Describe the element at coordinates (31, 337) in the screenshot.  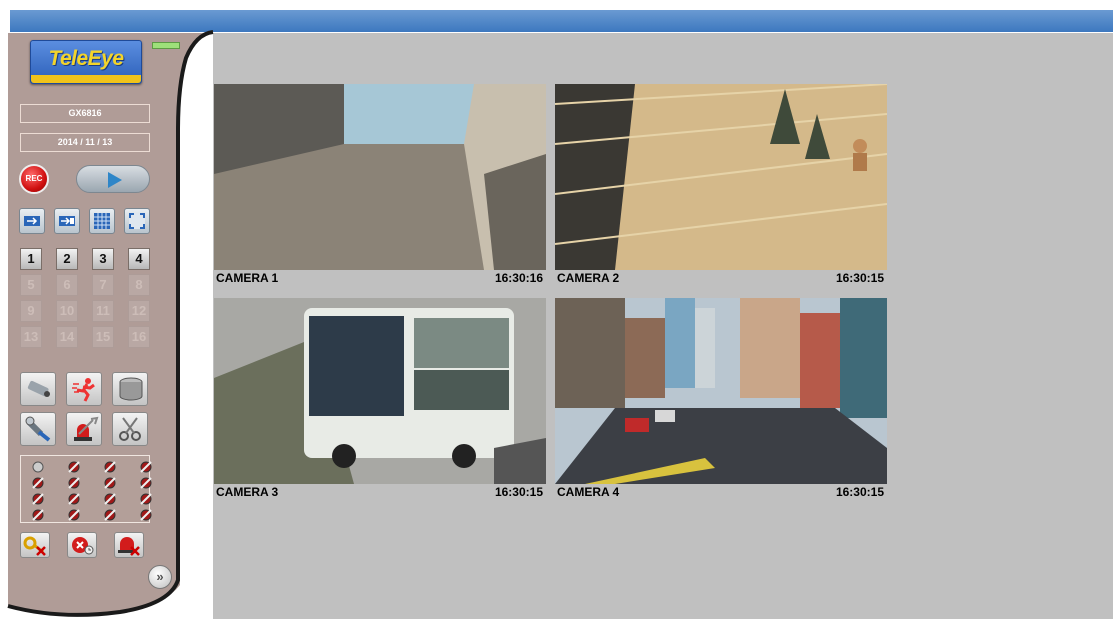
I see `camera-button-13: 13` at that location.